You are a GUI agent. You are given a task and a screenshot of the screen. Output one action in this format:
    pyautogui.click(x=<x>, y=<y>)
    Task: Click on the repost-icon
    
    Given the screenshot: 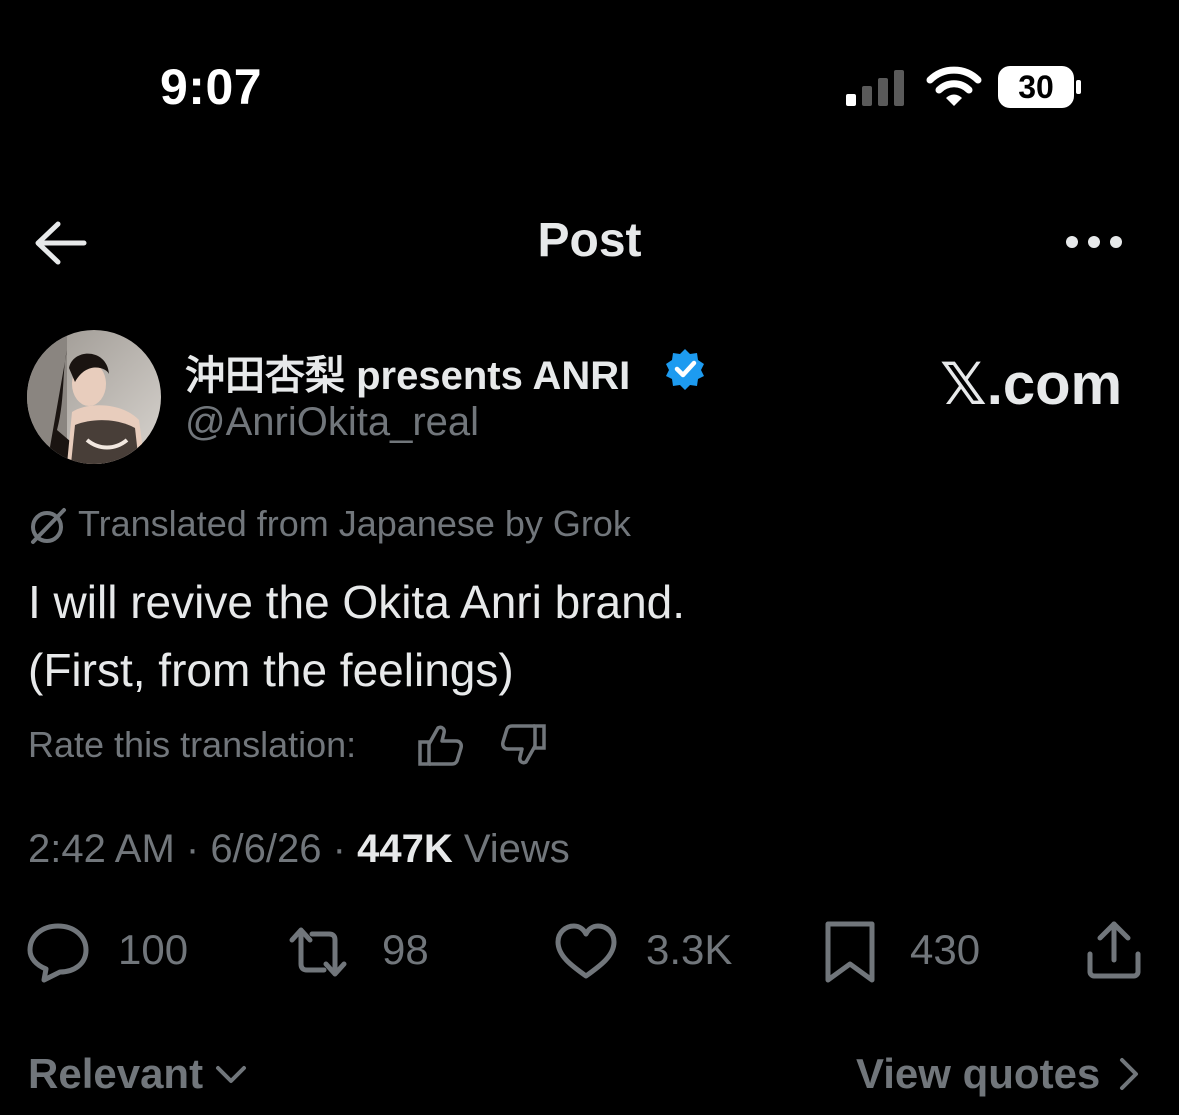 What is the action you would take?
    pyautogui.click(x=318, y=952)
    